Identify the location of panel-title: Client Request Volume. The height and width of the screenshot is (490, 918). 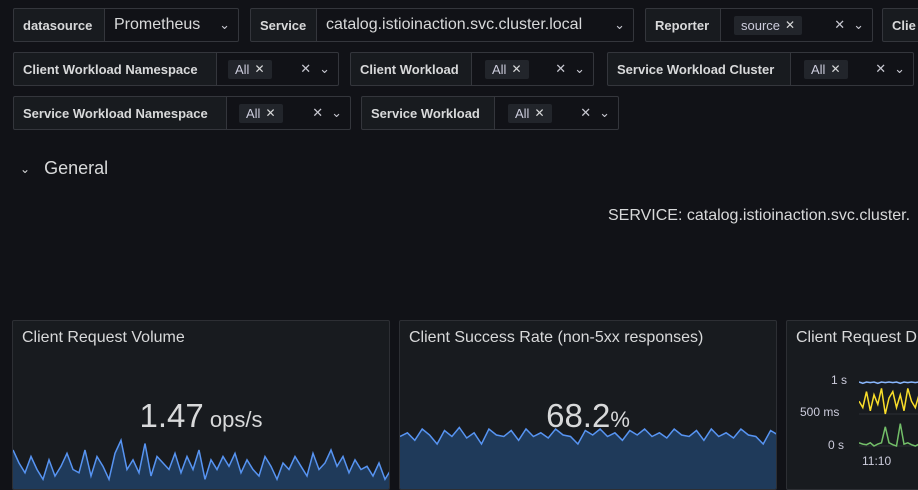
(103, 337).